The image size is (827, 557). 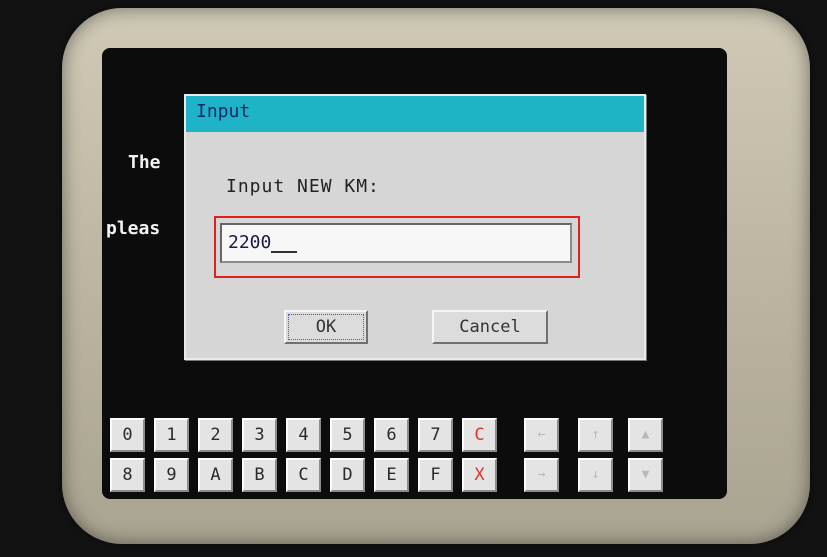 I want to click on page-up-key: ▲, so click(x=645, y=435).